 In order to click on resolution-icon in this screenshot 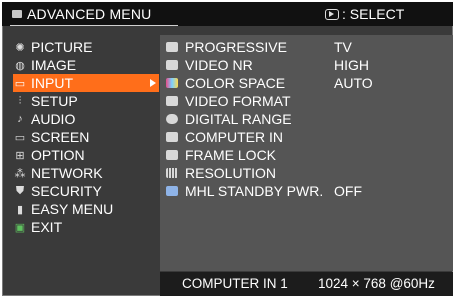, I will do `click(172, 173)`.